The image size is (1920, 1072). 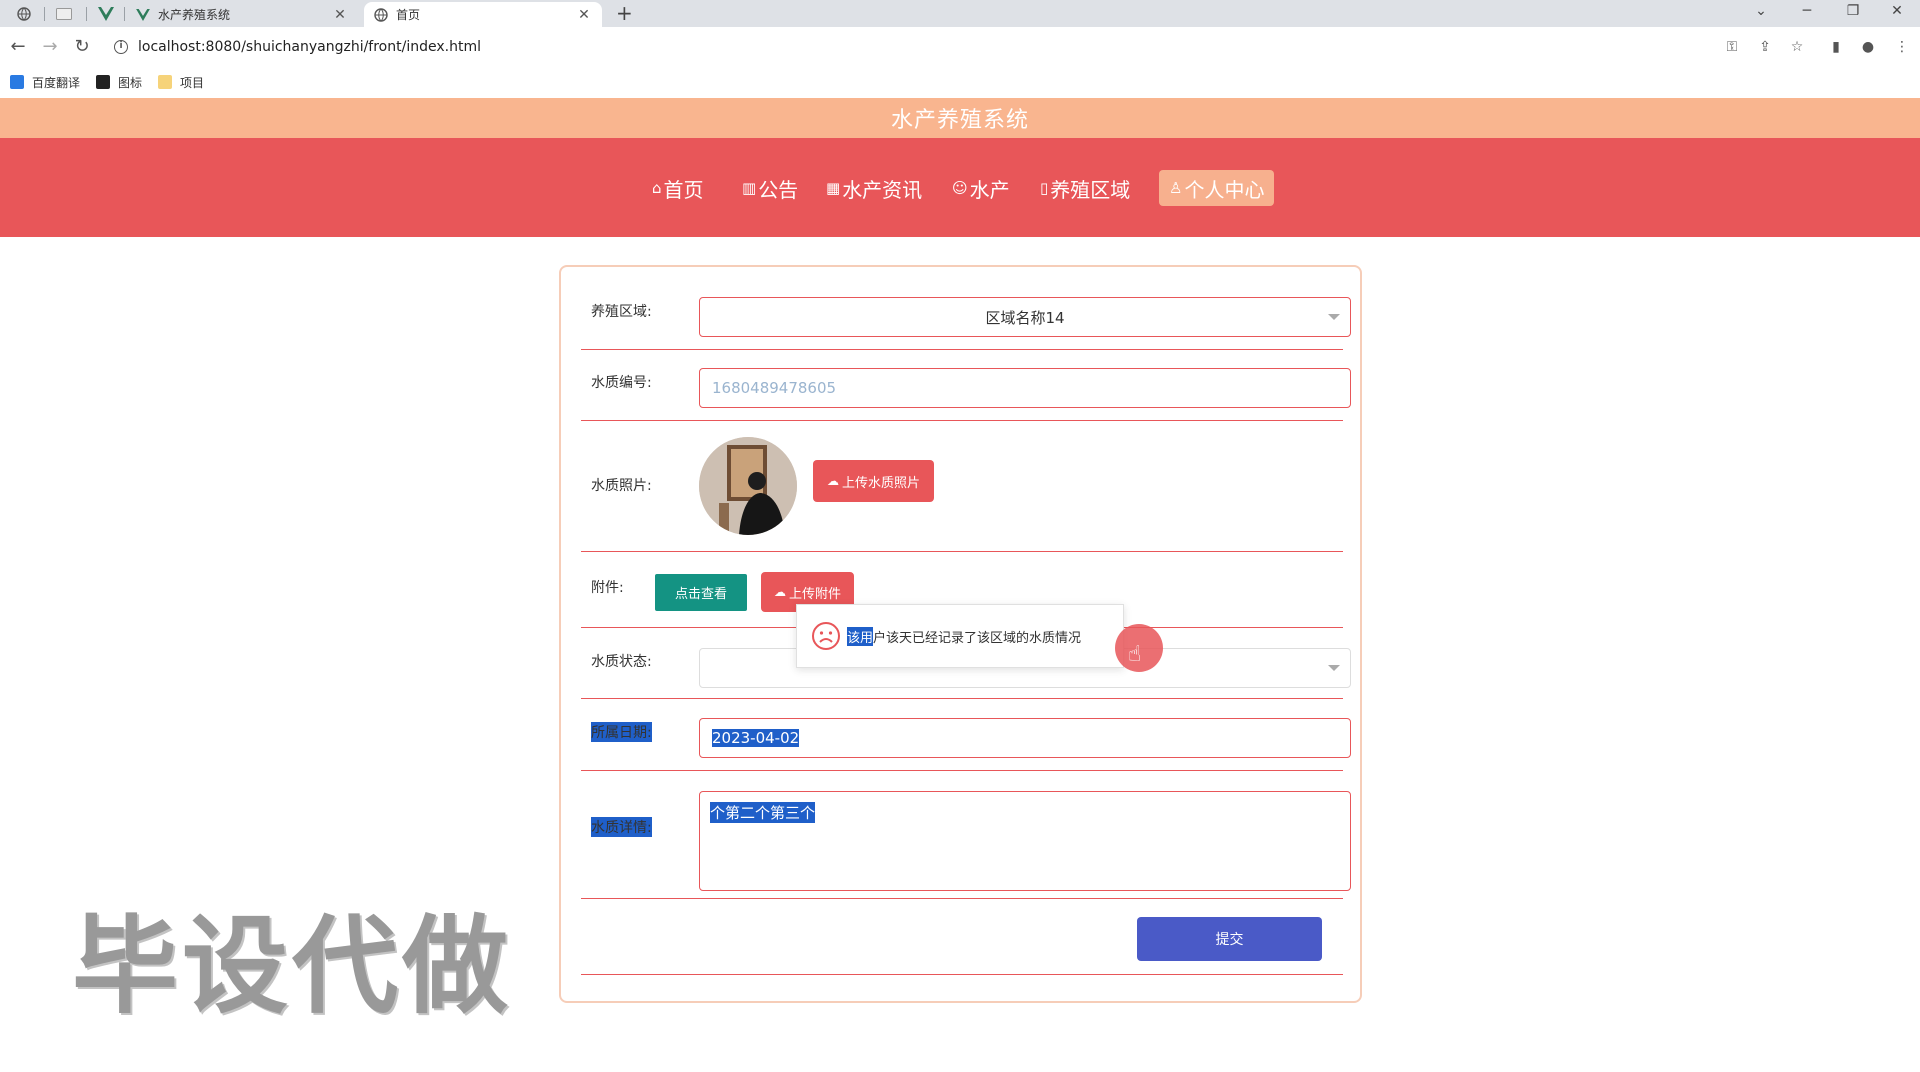 What do you see at coordinates (56, 82) in the screenshot?
I see `bookmark-label: 百度翻译` at bounding box center [56, 82].